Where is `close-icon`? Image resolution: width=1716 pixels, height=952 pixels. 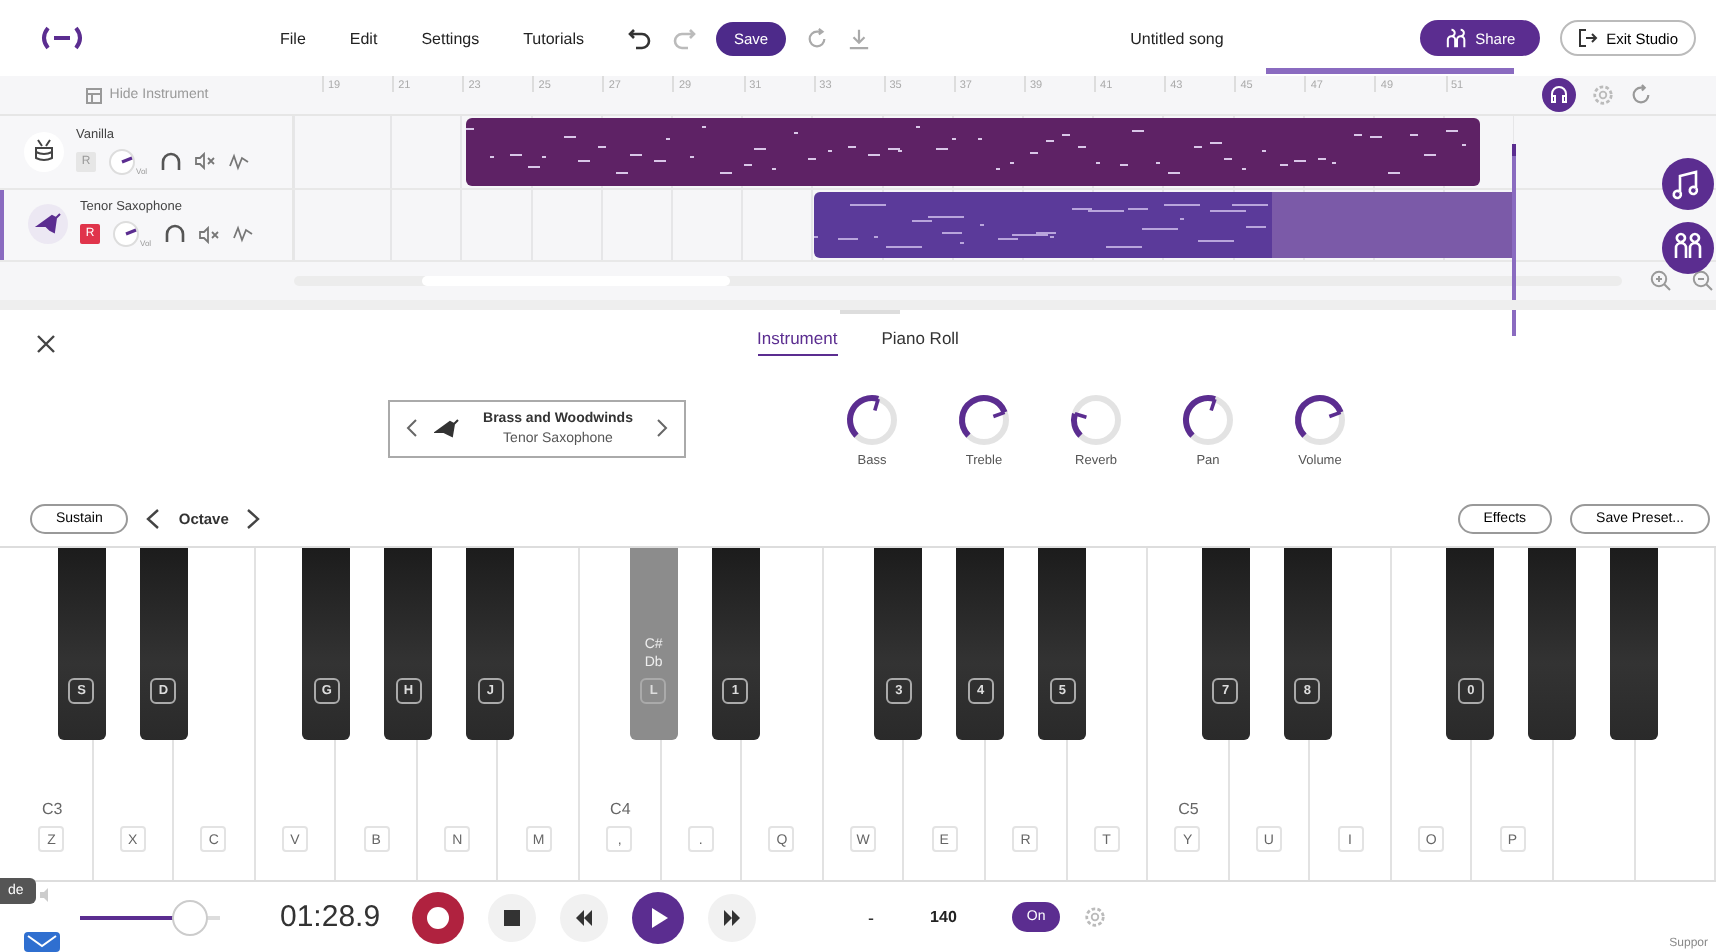
close-icon is located at coordinates (46, 344).